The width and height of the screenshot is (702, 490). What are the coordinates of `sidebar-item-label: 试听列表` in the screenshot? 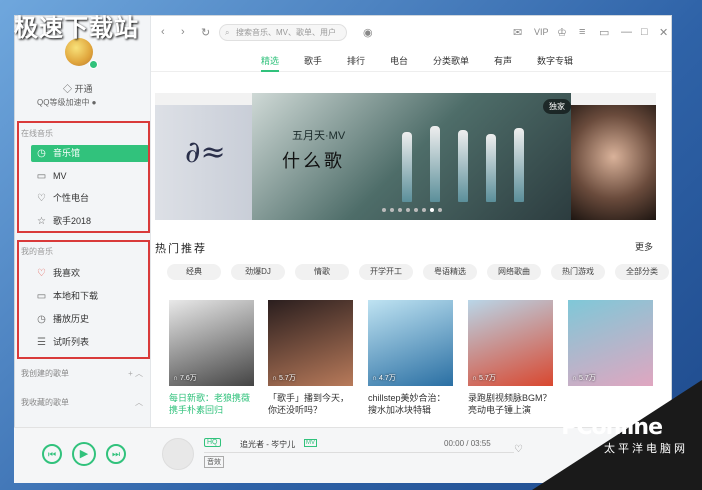 It's located at (71, 342).